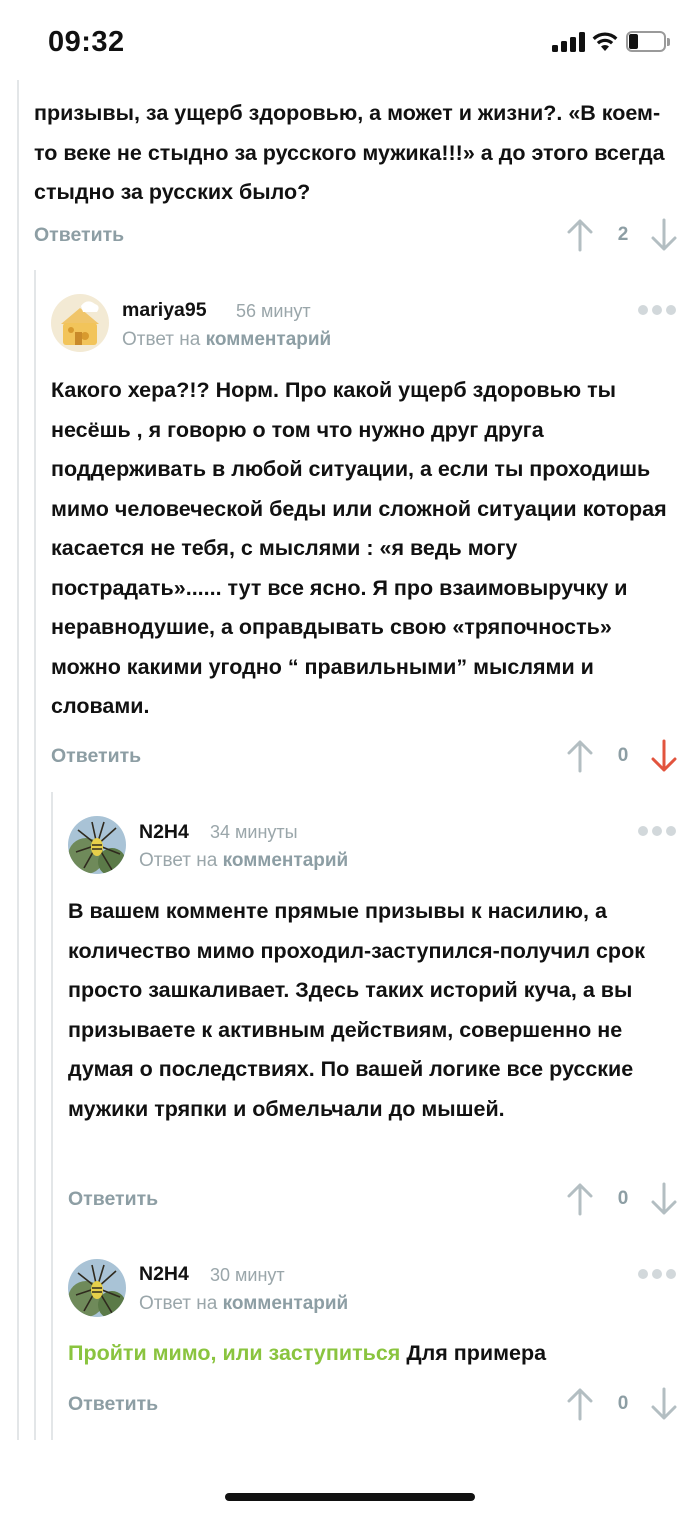 The width and height of the screenshot is (700, 1515). What do you see at coordinates (648, 42) in the screenshot?
I see `battery-icon` at bounding box center [648, 42].